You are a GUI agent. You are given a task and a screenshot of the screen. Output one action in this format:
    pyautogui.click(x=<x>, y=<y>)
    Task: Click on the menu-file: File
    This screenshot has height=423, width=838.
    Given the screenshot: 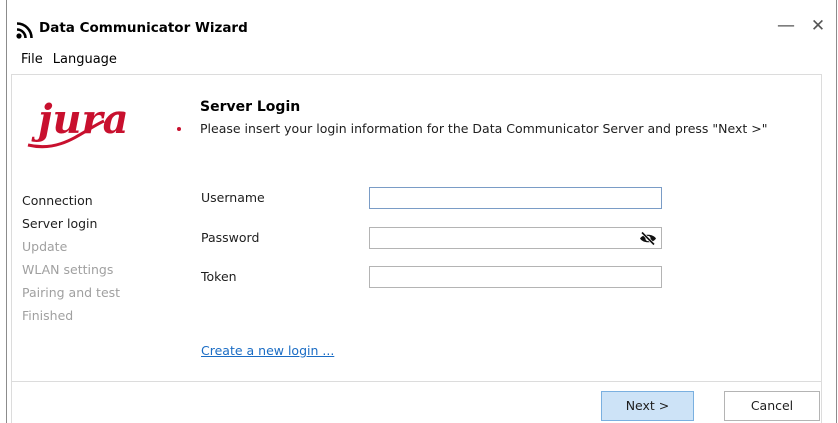 What is the action you would take?
    pyautogui.click(x=32, y=59)
    